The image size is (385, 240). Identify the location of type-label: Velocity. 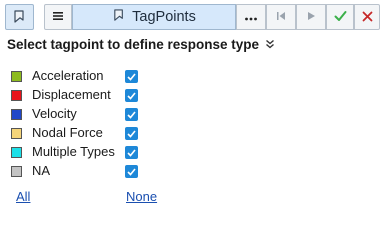
(54, 113).